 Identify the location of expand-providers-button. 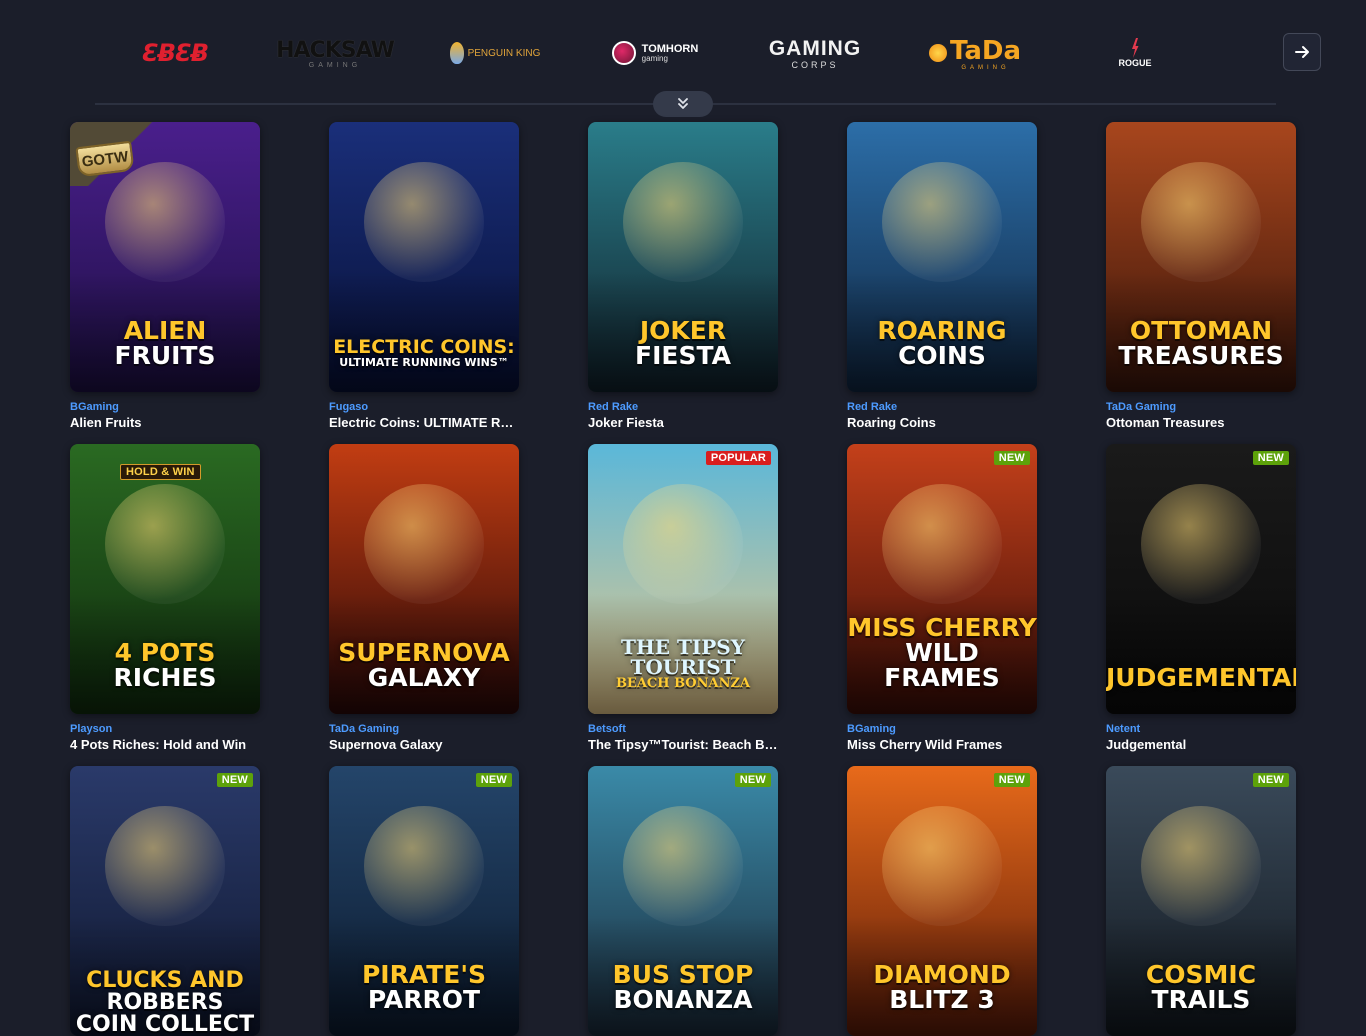
(683, 104).